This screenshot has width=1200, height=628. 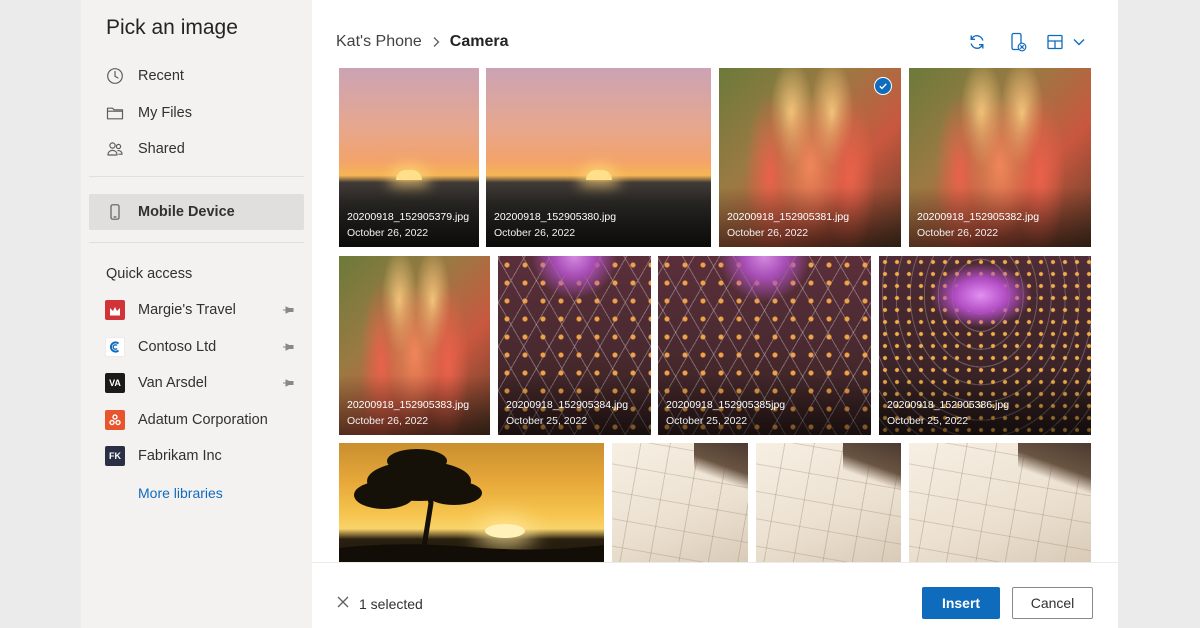 I want to click on people-icon, so click(x=115, y=149).